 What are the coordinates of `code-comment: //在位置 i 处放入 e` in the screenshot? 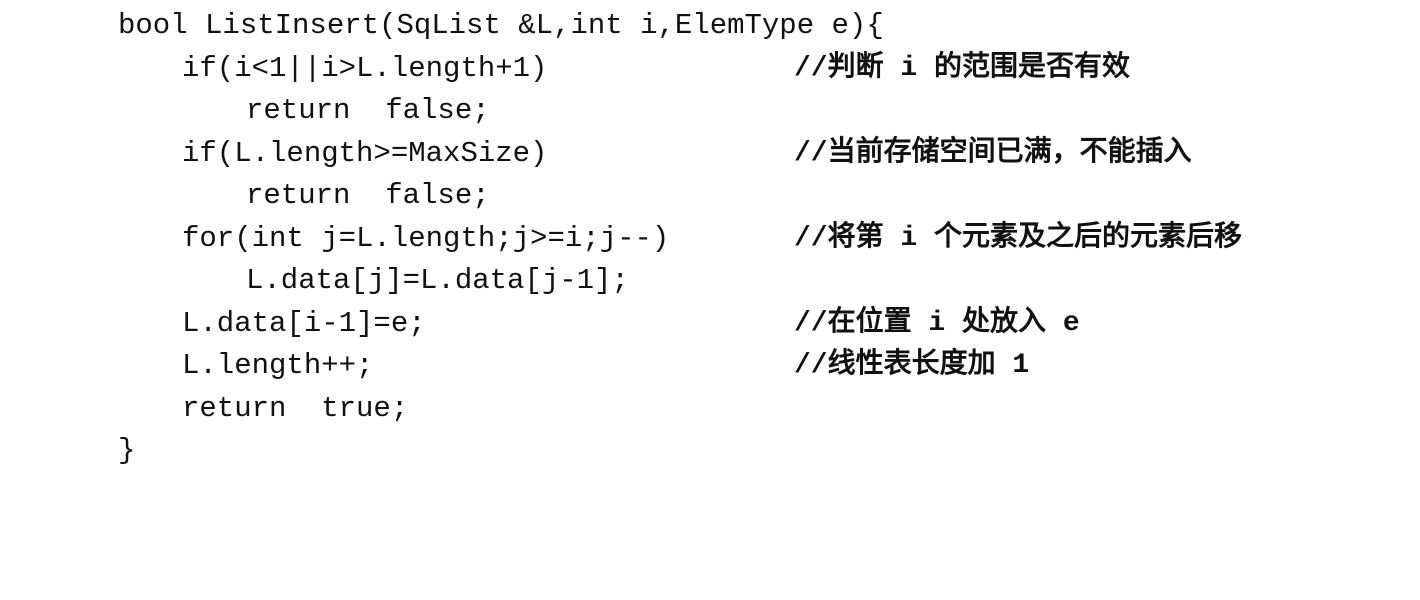 It's located at (937, 323).